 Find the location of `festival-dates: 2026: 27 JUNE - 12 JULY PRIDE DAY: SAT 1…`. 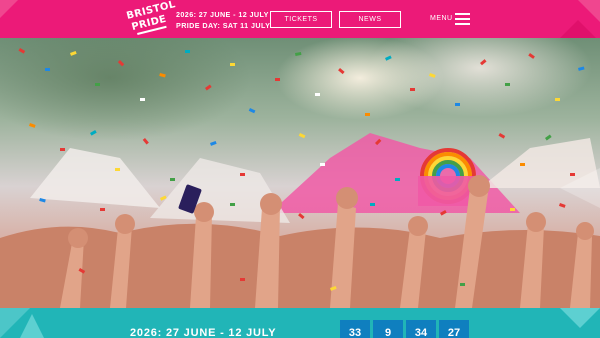

festival-dates: 2026: 27 JUNE - 12 JULY PRIDE DAY: SAT 1… is located at coordinates (223, 20).